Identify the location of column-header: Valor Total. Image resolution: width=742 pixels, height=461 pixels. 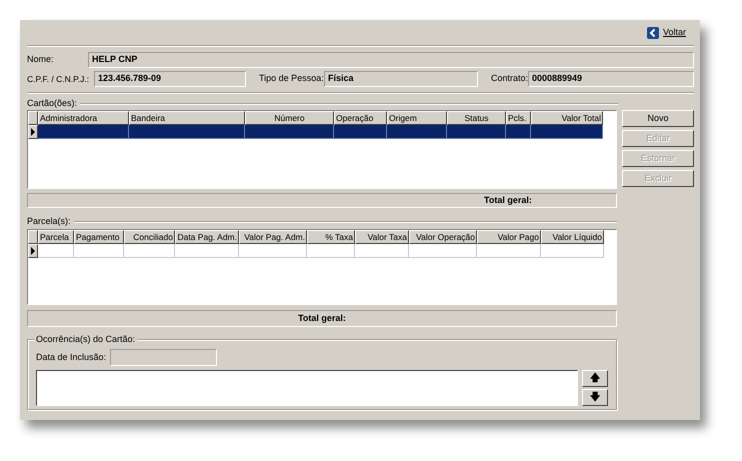
(567, 118).